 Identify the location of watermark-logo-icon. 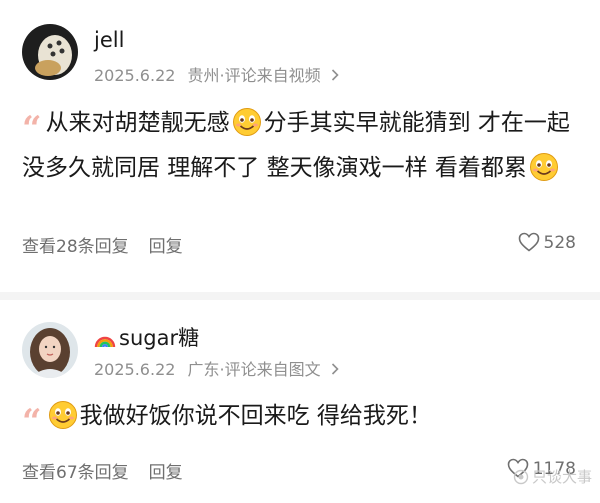
(521, 479).